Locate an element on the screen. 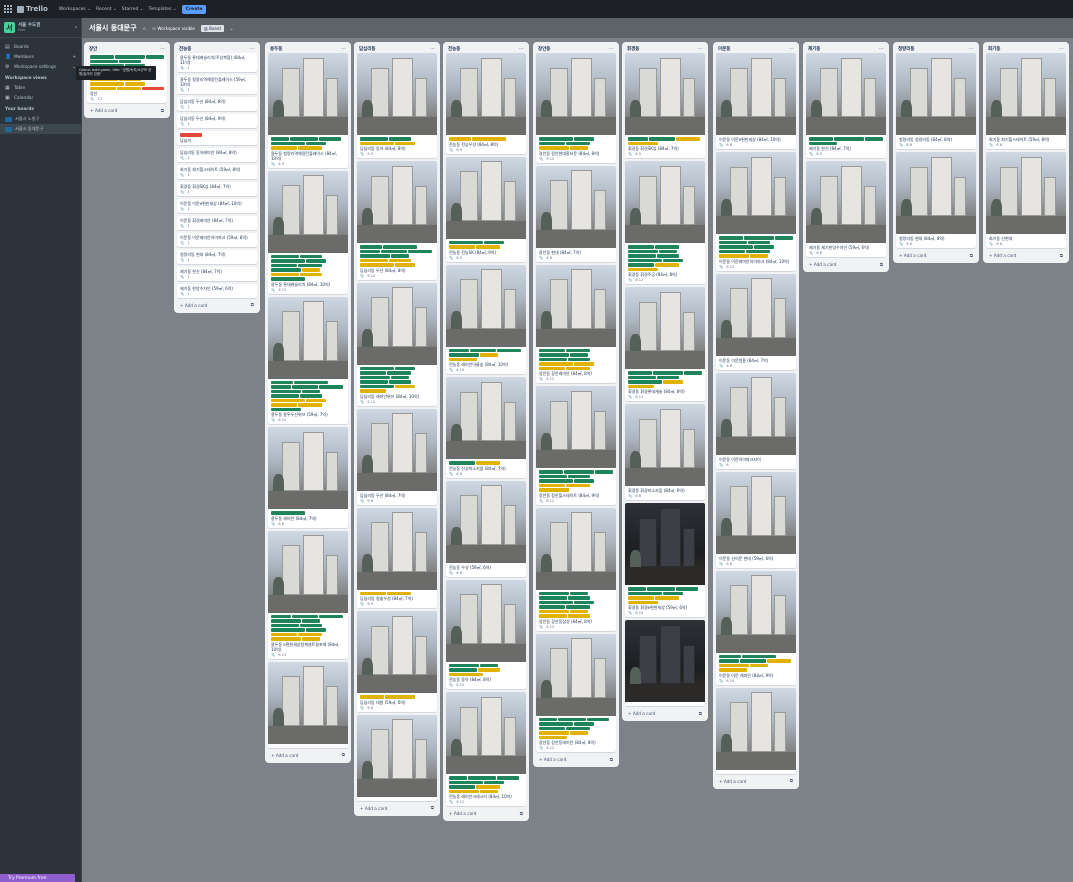 This screenshot has width=1073, height=882. list-title: 답십리동 is located at coordinates (367, 49).